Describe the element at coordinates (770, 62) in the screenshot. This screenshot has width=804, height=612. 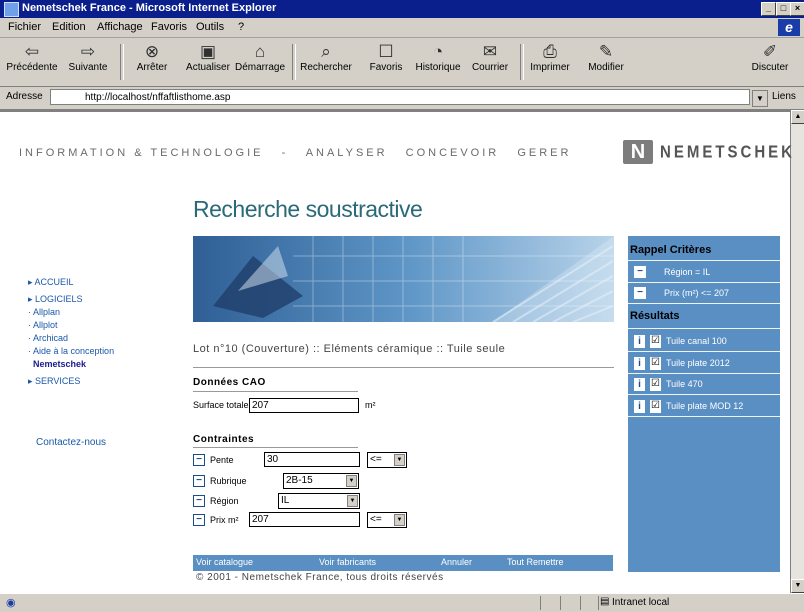
I see `discuss-button: ✐ Discuter` at that location.